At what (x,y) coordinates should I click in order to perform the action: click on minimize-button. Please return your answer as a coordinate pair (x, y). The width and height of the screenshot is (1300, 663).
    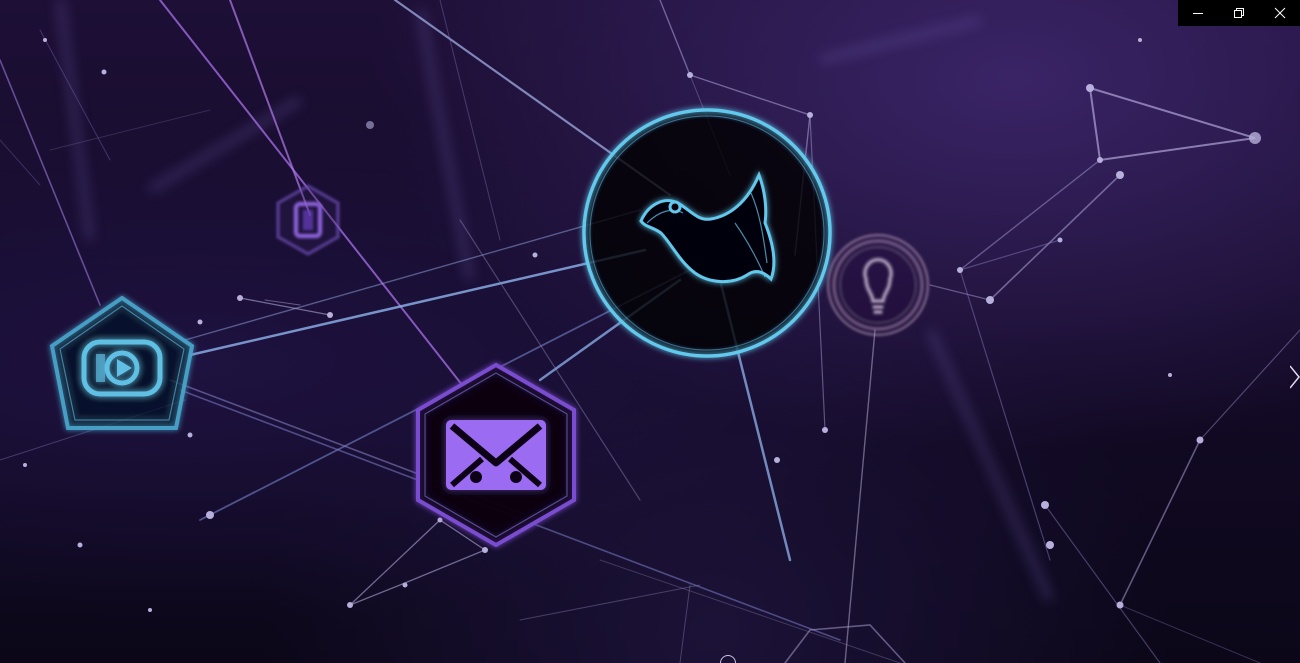
    Looking at the image, I should click on (1198, 13).